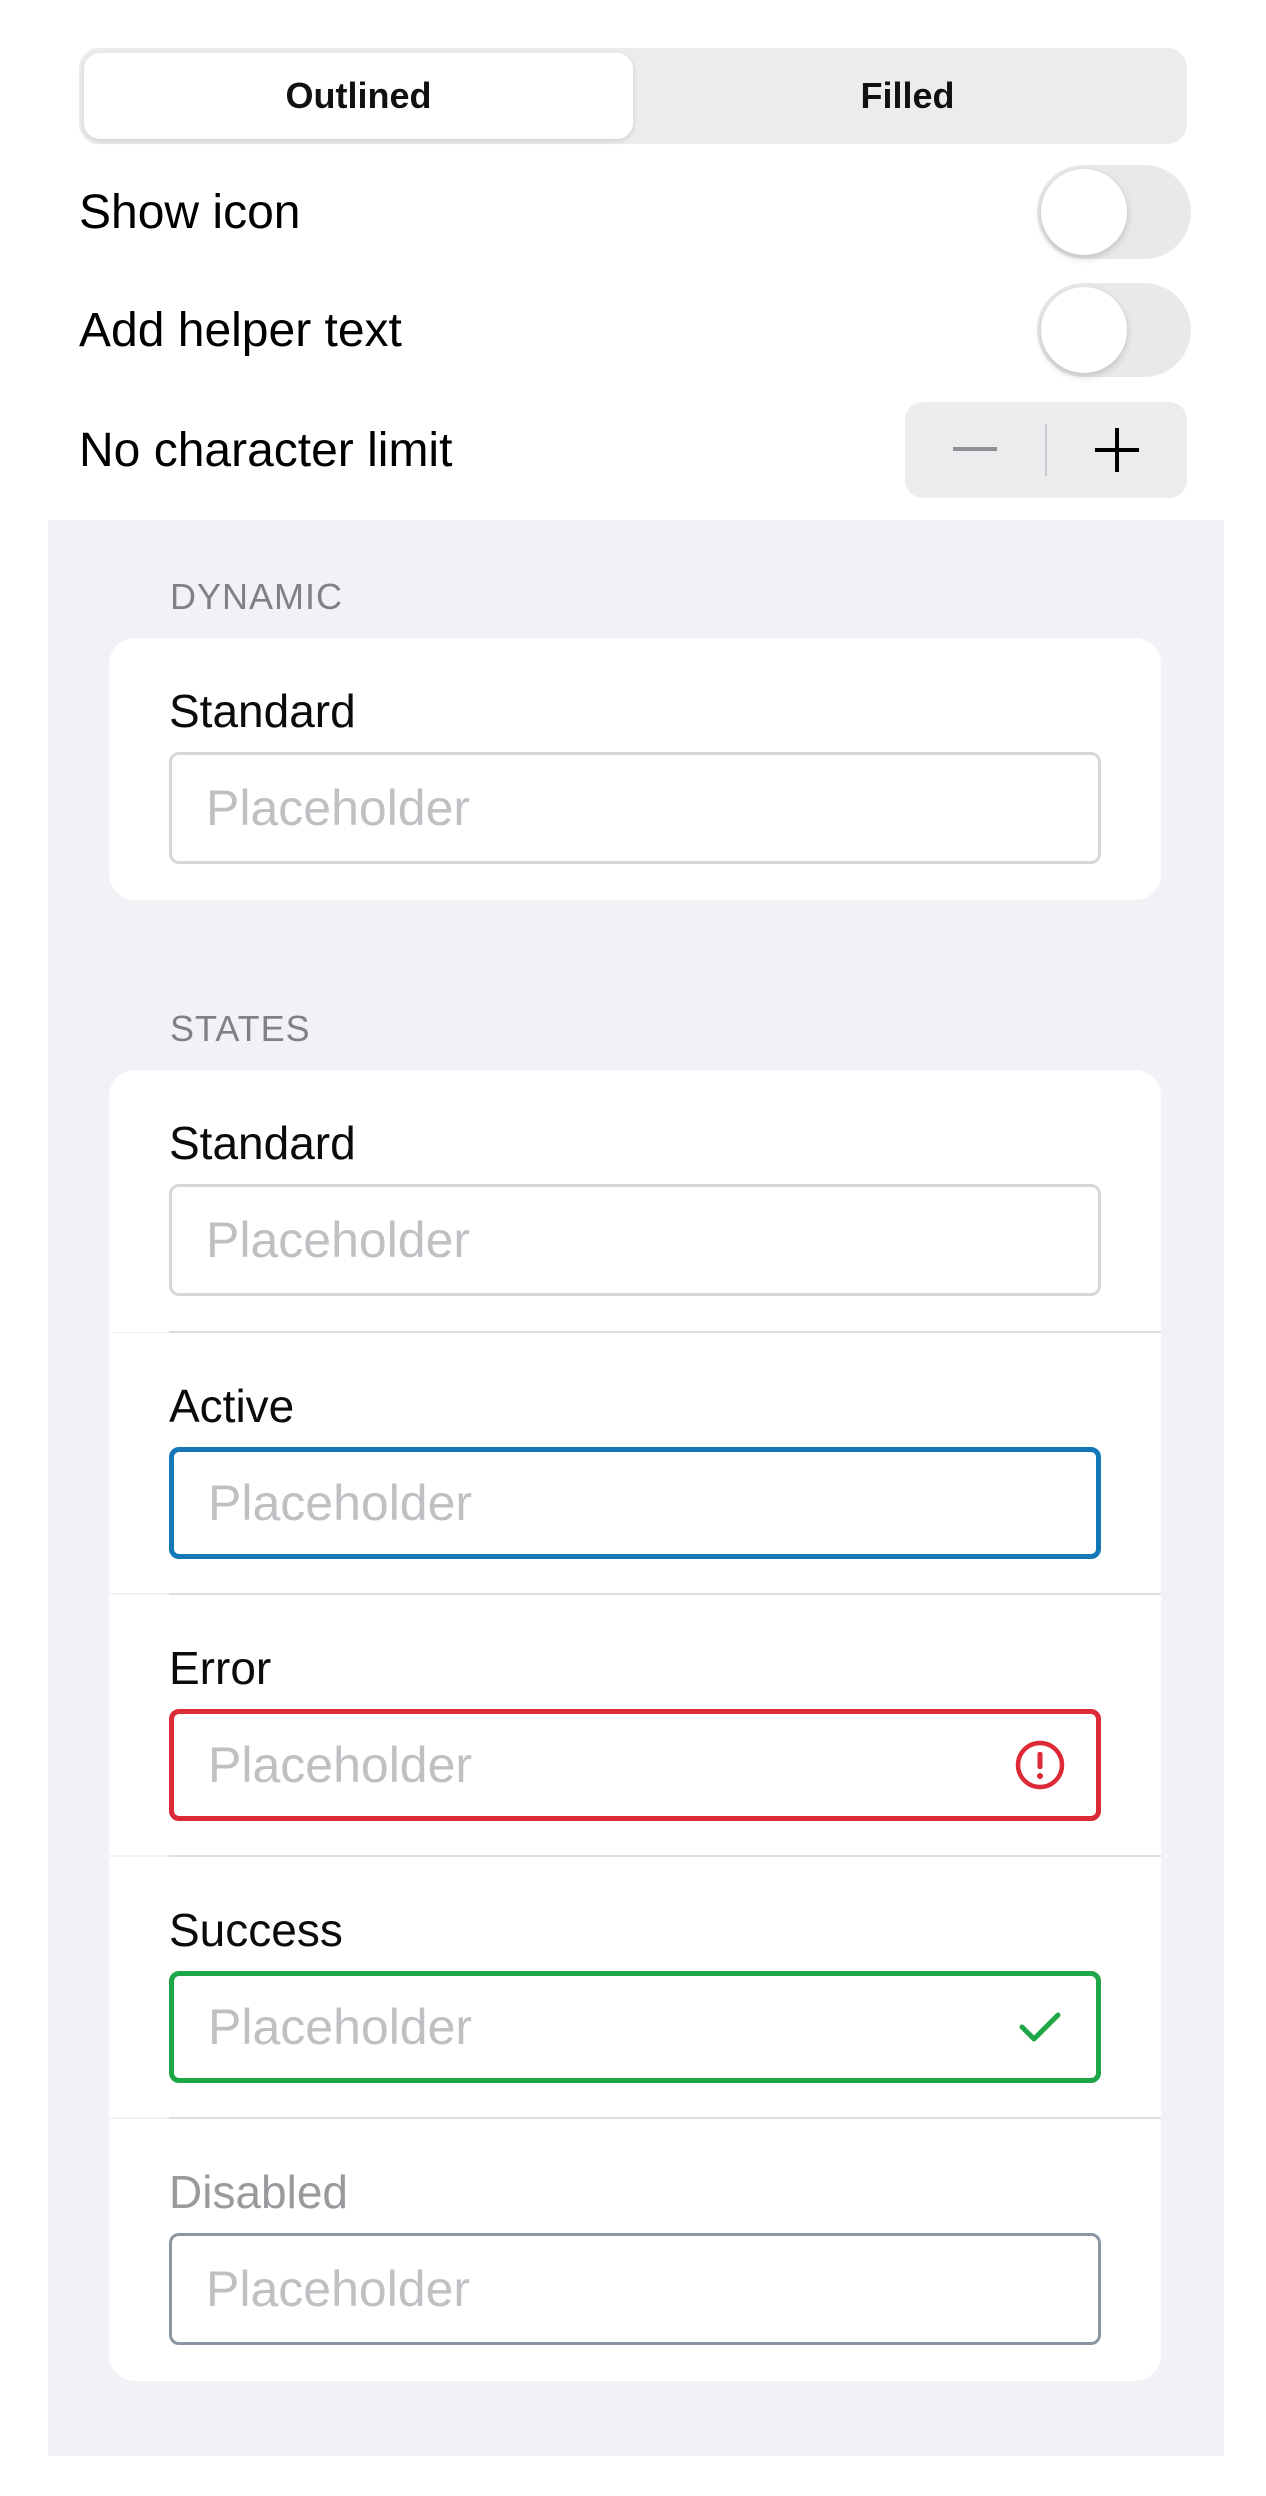 Image resolution: width=1266 pixels, height=2496 pixels. What do you see at coordinates (635, 330) in the screenshot?
I see `helper-text-row: Add helper text` at bounding box center [635, 330].